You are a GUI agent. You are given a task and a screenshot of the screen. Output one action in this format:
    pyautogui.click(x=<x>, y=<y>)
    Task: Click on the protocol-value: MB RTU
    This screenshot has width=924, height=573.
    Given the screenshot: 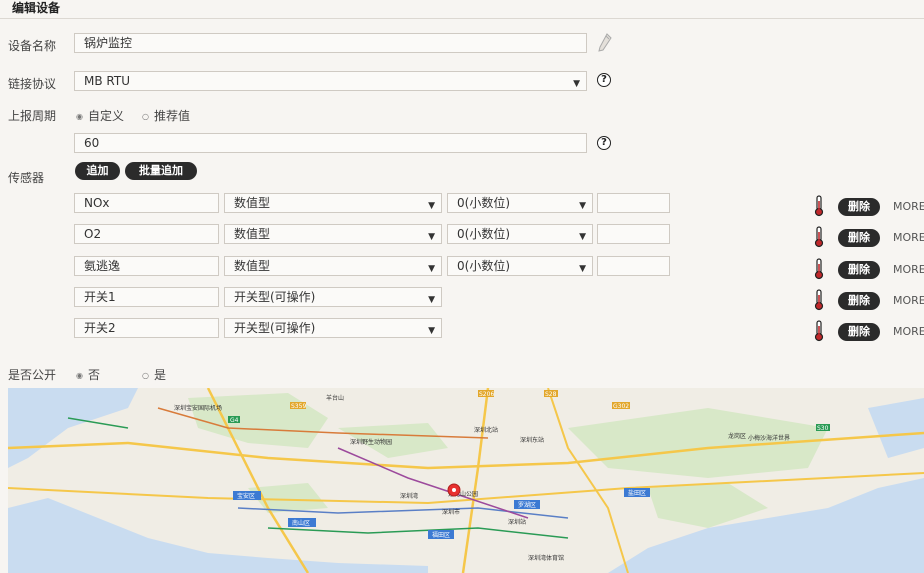 What is the action you would take?
    pyautogui.click(x=107, y=81)
    